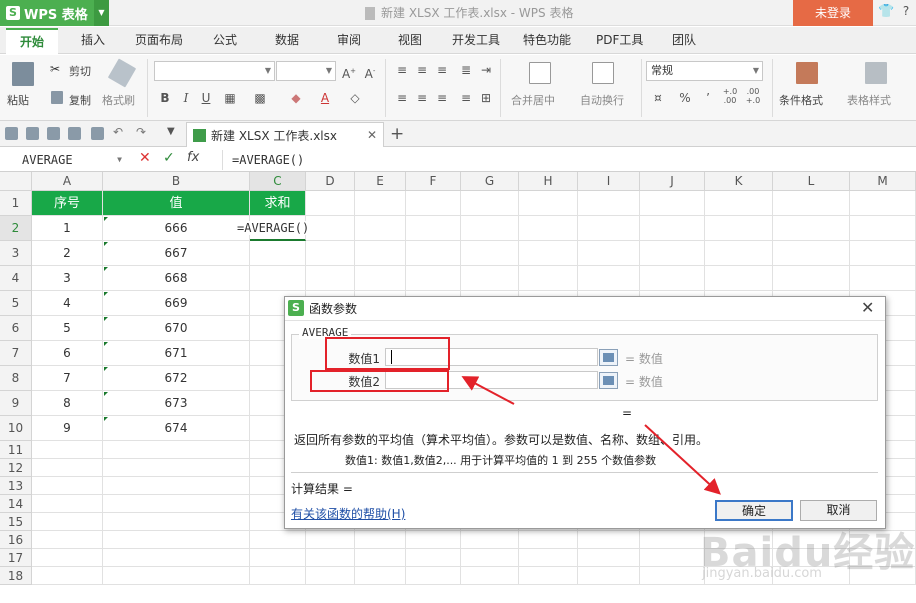 This screenshot has height=603, width=916. I want to click on arrow-to-arg2, so click(488, 390).